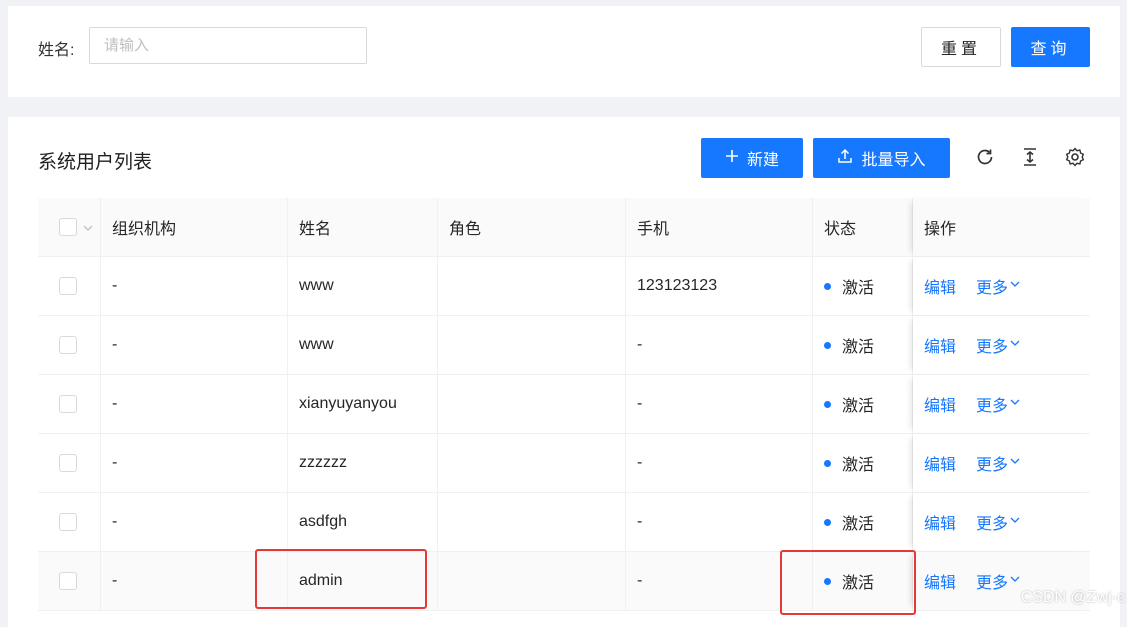 The width and height of the screenshot is (1127, 627). What do you see at coordinates (1072, 597) in the screenshot?
I see `watermark: CSDN @Zwj-c` at bounding box center [1072, 597].